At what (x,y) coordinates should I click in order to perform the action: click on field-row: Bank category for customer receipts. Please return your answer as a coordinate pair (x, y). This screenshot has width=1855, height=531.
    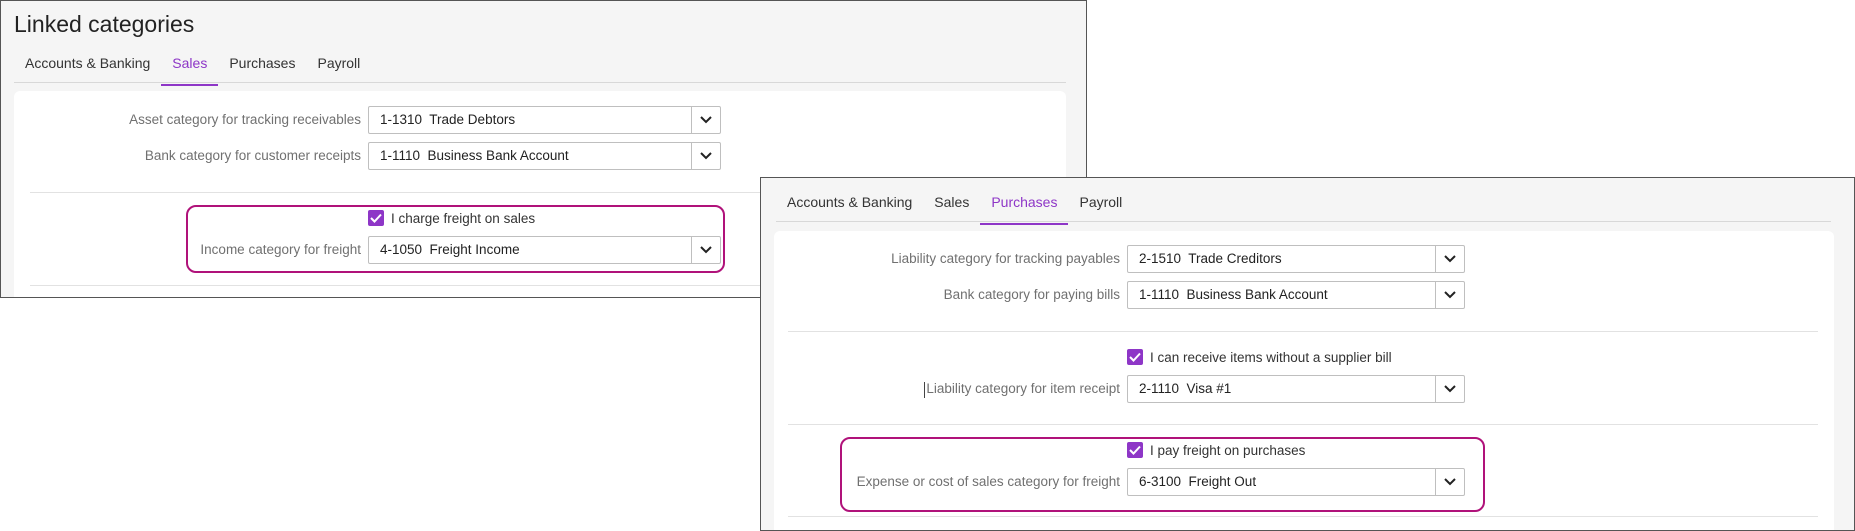
    Looking at the image, I should click on (187, 156).